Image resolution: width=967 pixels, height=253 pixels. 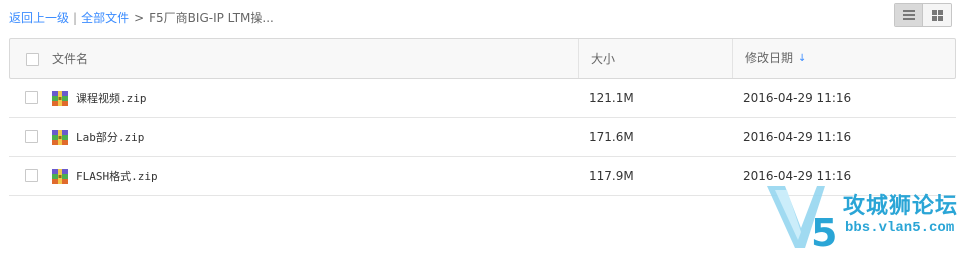 I want to click on watermark: 5 攻城狮论坛 bbs.vlan5.com, so click(x=865, y=217).